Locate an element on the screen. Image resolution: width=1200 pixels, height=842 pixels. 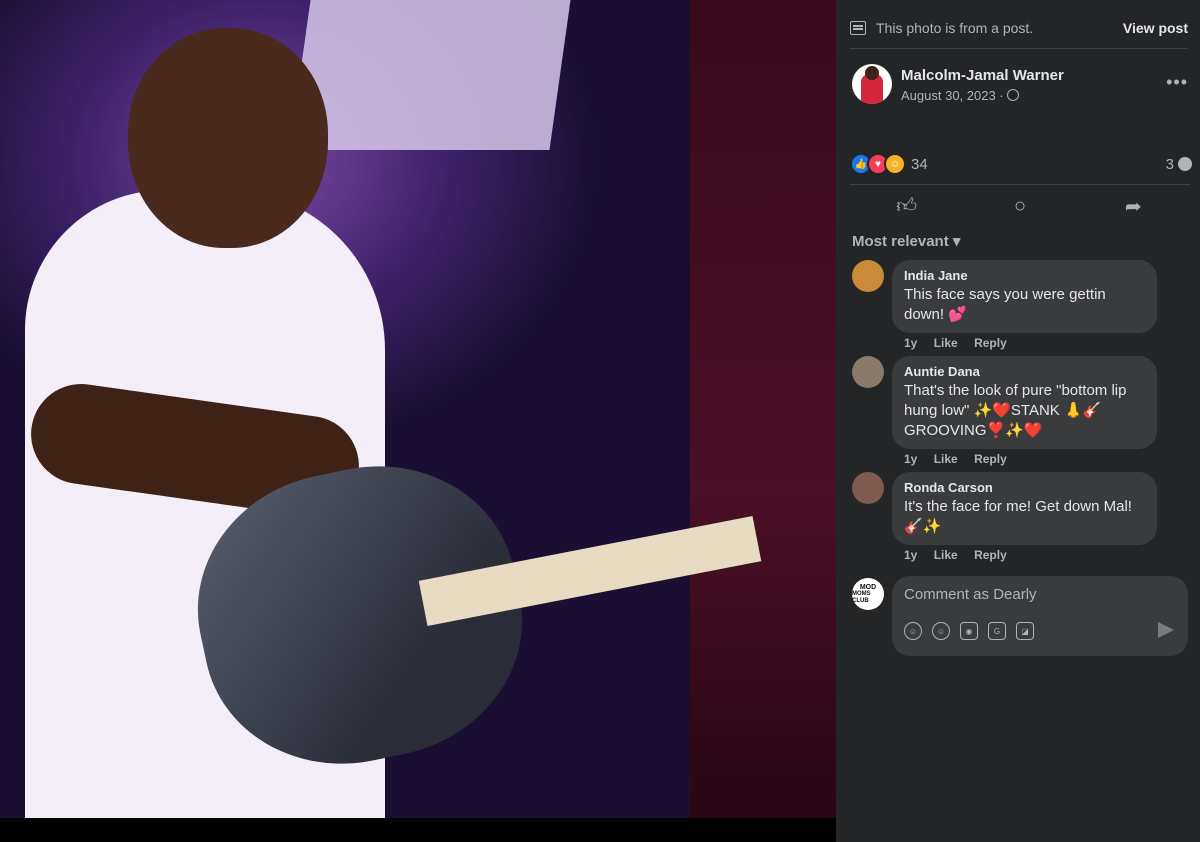
stage-curtain is located at coordinates (763, 409).